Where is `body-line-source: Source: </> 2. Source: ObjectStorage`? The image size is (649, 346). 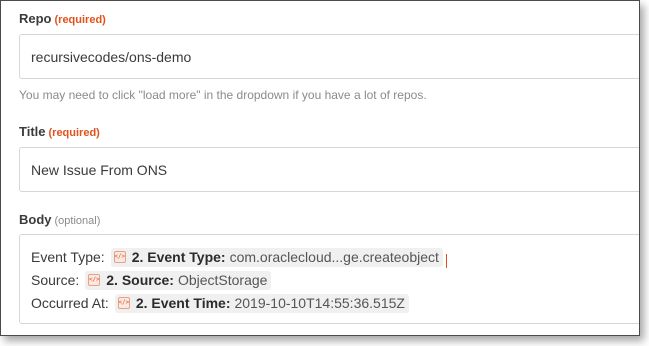 body-line-source: Source: </> 2. Source: ObjectStorage is located at coordinates (151, 280).